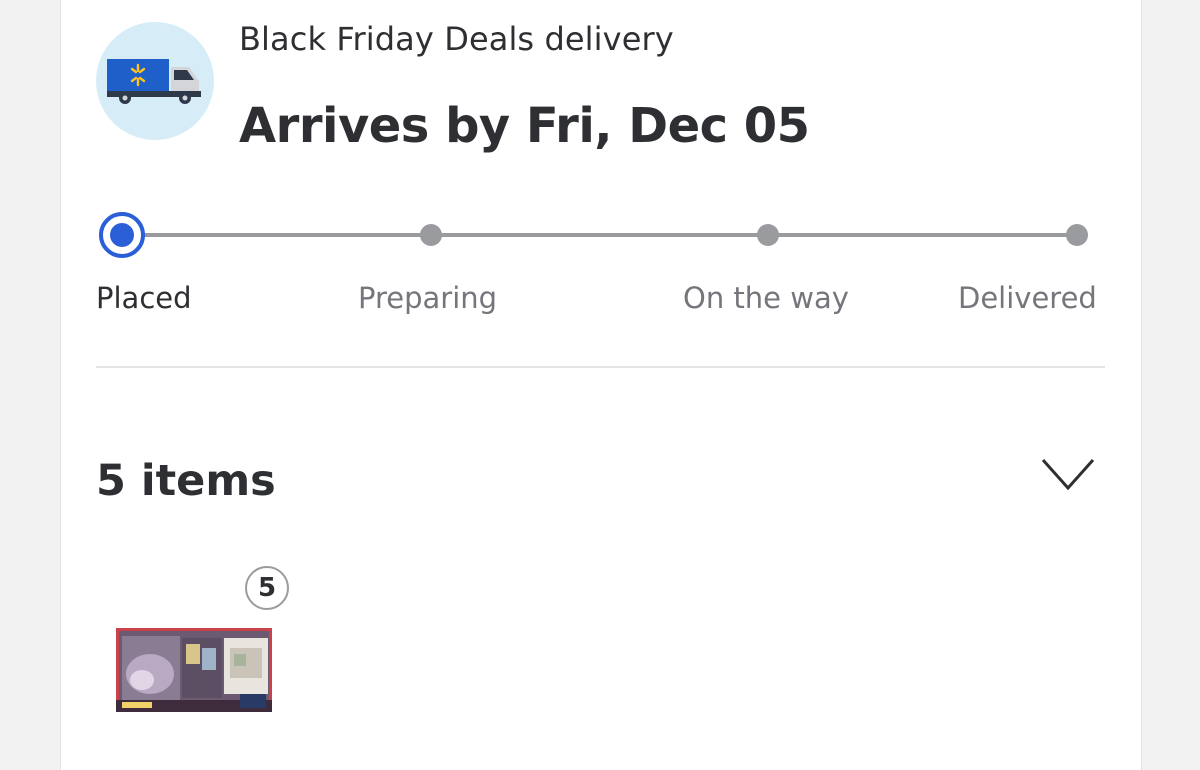  What do you see at coordinates (431, 235) in the screenshot?
I see `step-dot-preparing` at bounding box center [431, 235].